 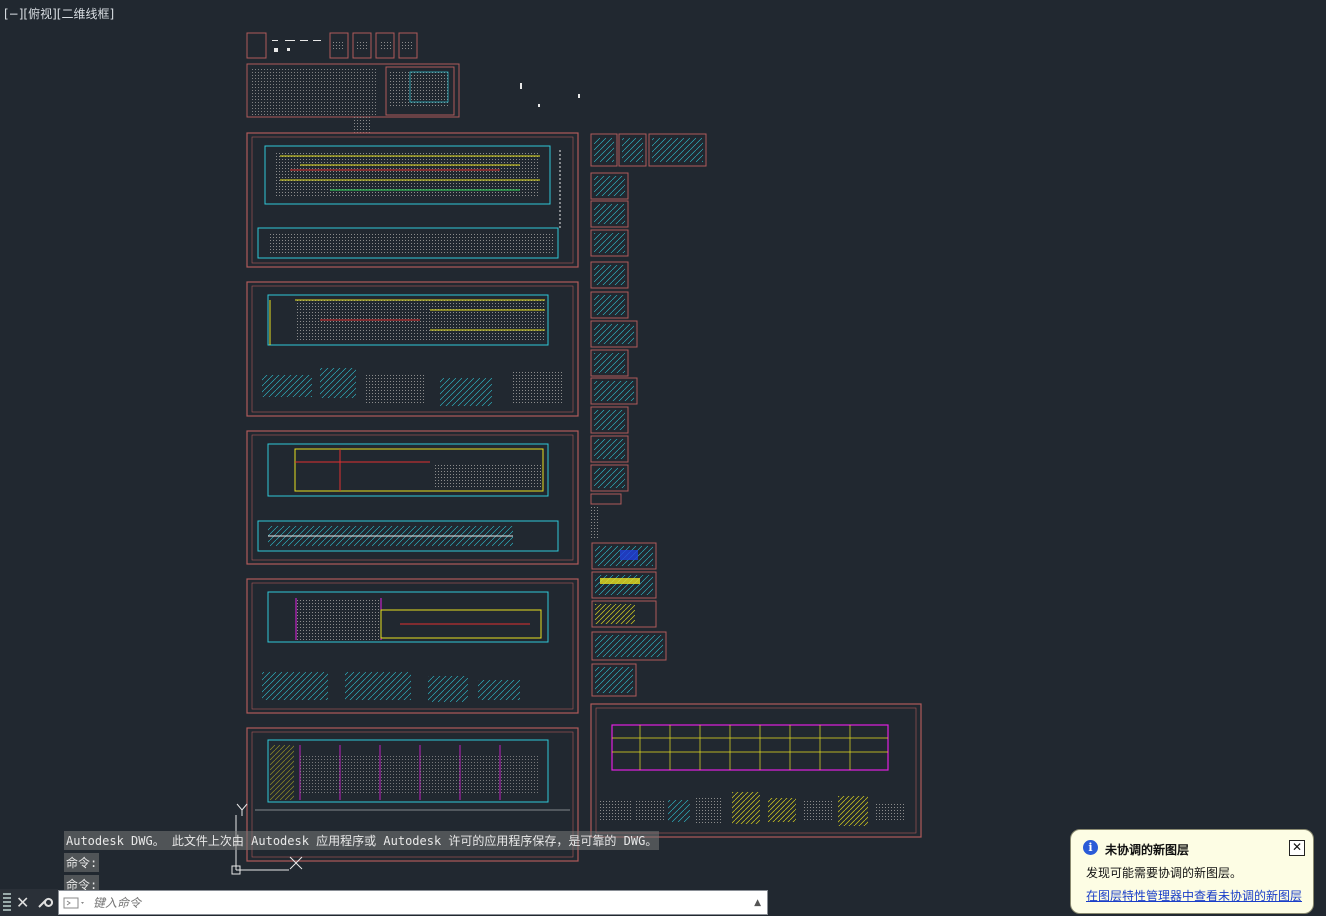 I want to click on command-bar: ✕ ▲, so click(x=385, y=902).